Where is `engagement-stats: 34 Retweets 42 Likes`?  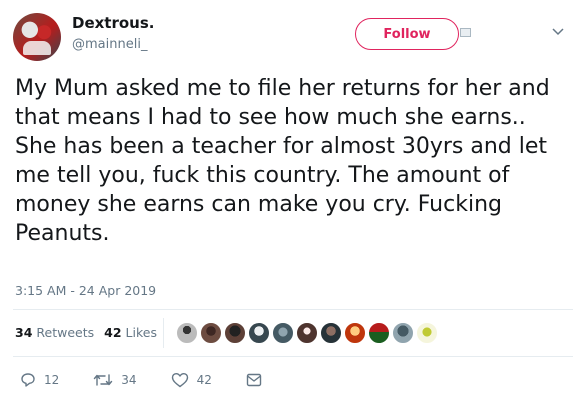
engagement-stats: 34 Retweets 42 Likes is located at coordinates (91, 332).